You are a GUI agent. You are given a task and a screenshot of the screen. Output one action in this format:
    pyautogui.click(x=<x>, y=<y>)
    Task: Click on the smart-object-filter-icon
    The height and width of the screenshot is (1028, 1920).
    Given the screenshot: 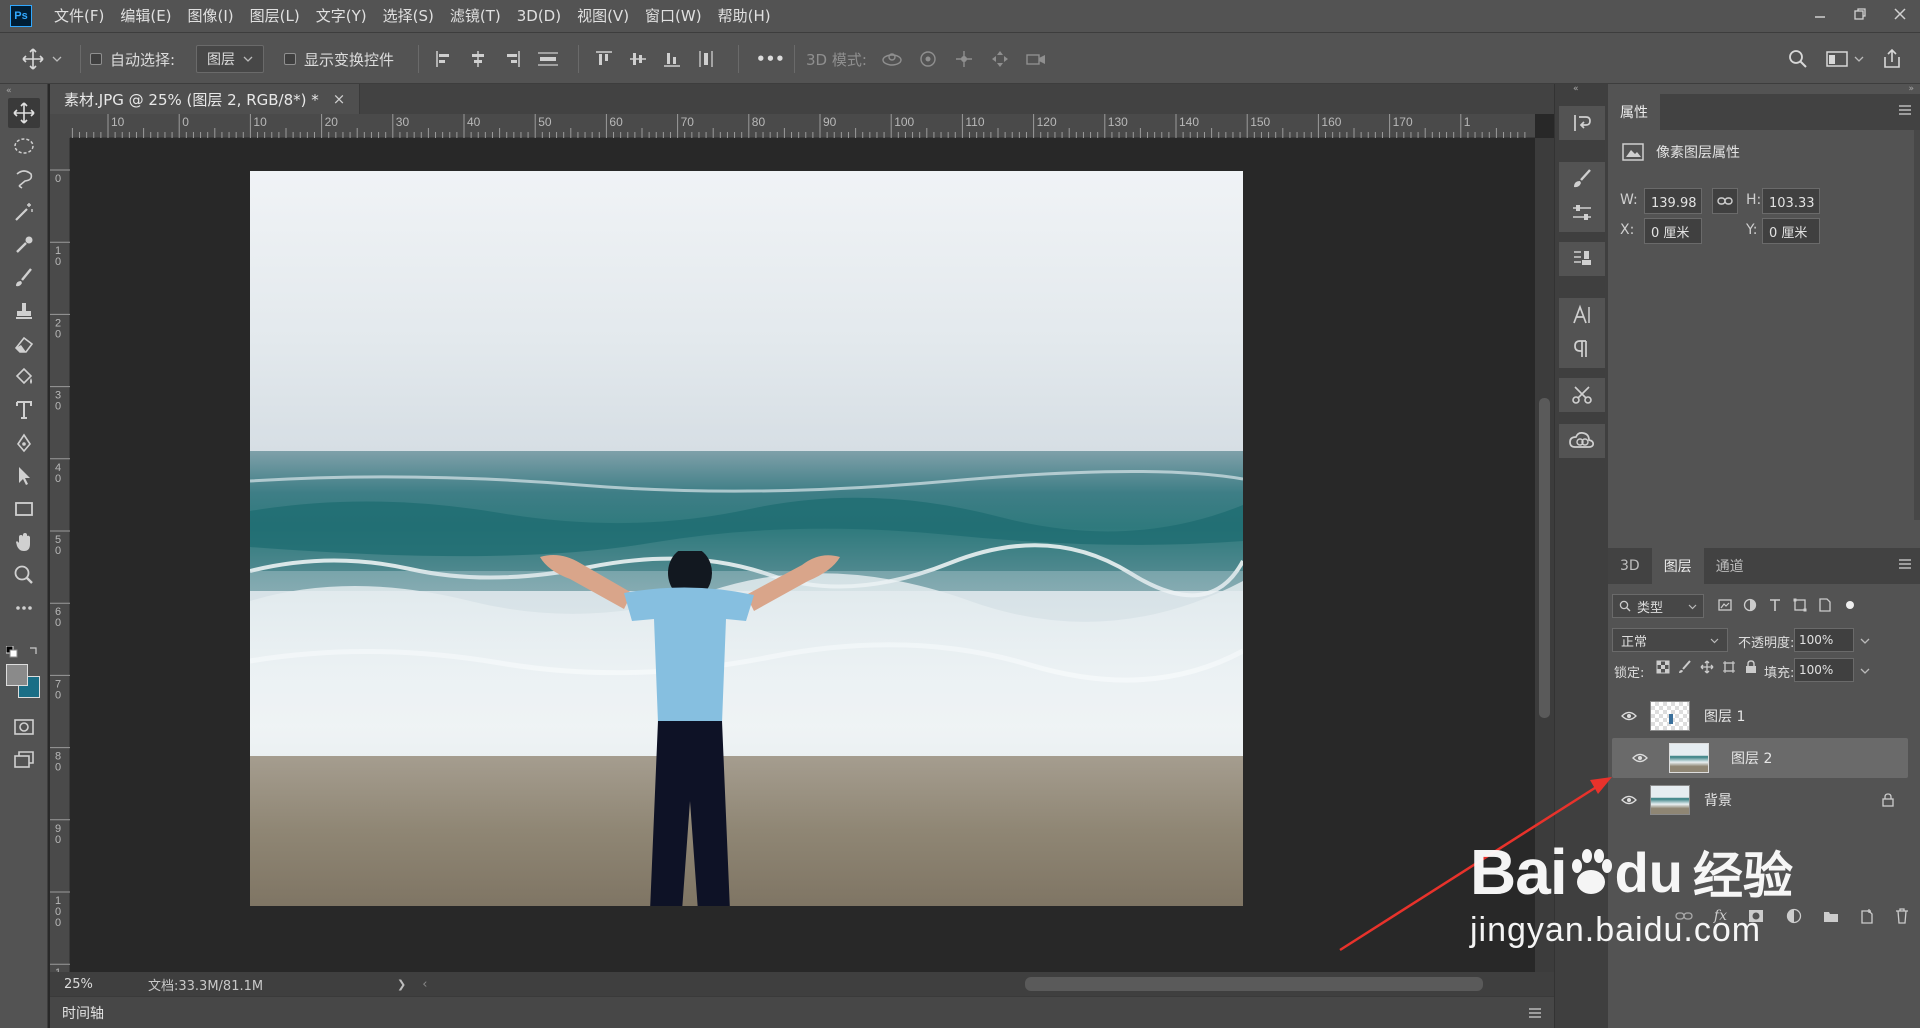 What is the action you would take?
    pyautogui.click(x=1825, y=605)
    